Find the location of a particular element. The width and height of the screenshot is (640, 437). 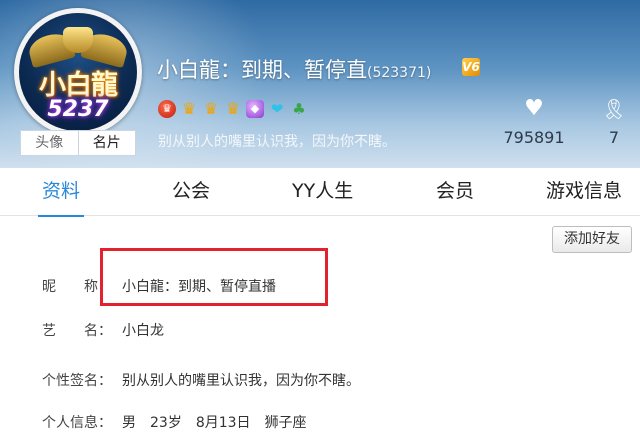

signature-label: 个性签名： is located at coordinates (77, 381).